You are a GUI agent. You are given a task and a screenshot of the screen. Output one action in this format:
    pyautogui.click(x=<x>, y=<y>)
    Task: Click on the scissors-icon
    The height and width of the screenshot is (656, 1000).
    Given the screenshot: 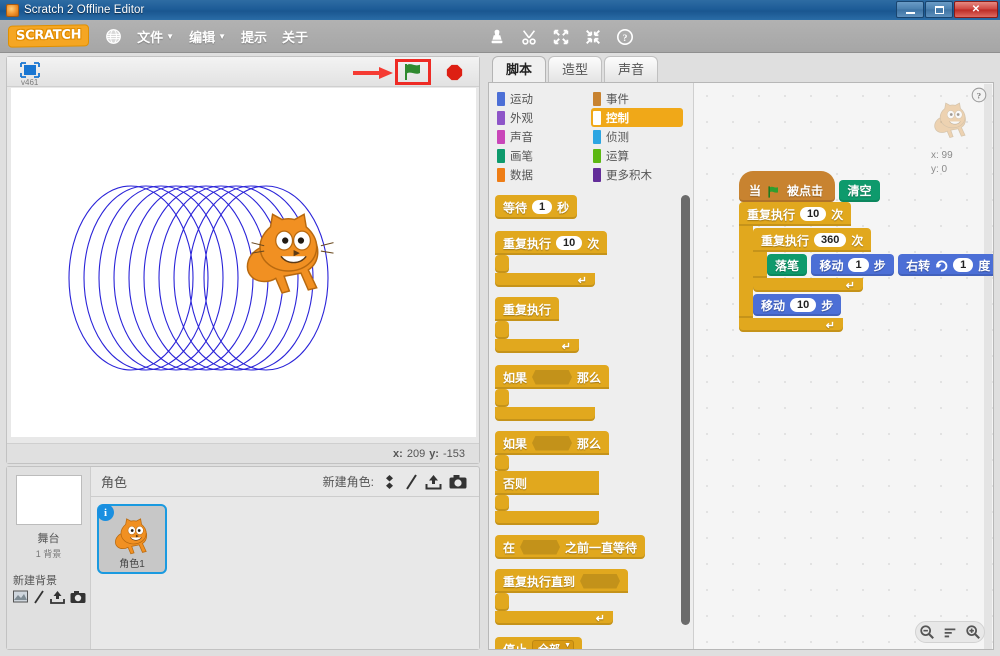 What is the action you would take?
    pyautogui.click(x=529, y=37)
    